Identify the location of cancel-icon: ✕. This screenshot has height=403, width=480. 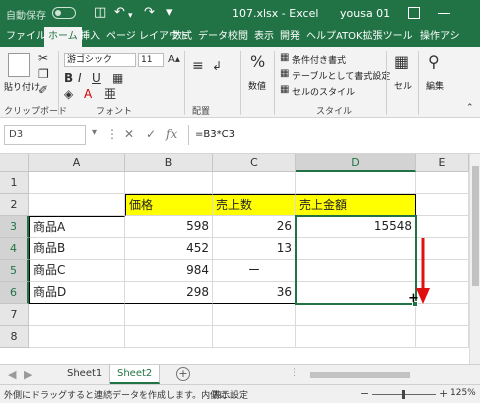
(129, 134).